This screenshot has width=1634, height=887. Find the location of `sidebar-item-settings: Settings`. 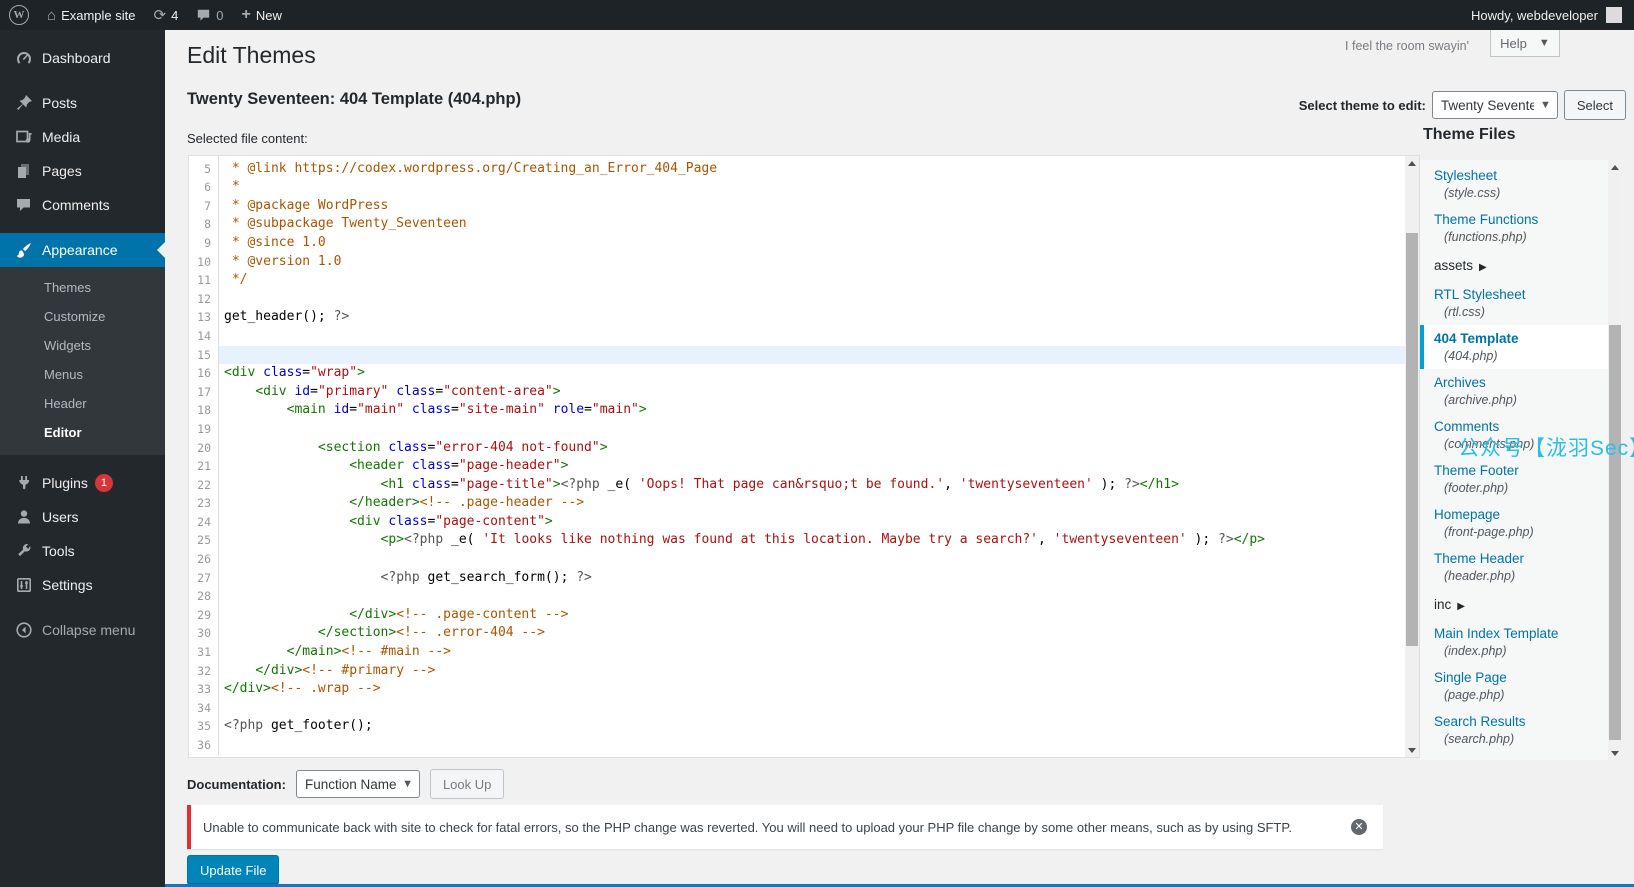

sidebar-item-settings: Settings is located at coordinates (82, 585).